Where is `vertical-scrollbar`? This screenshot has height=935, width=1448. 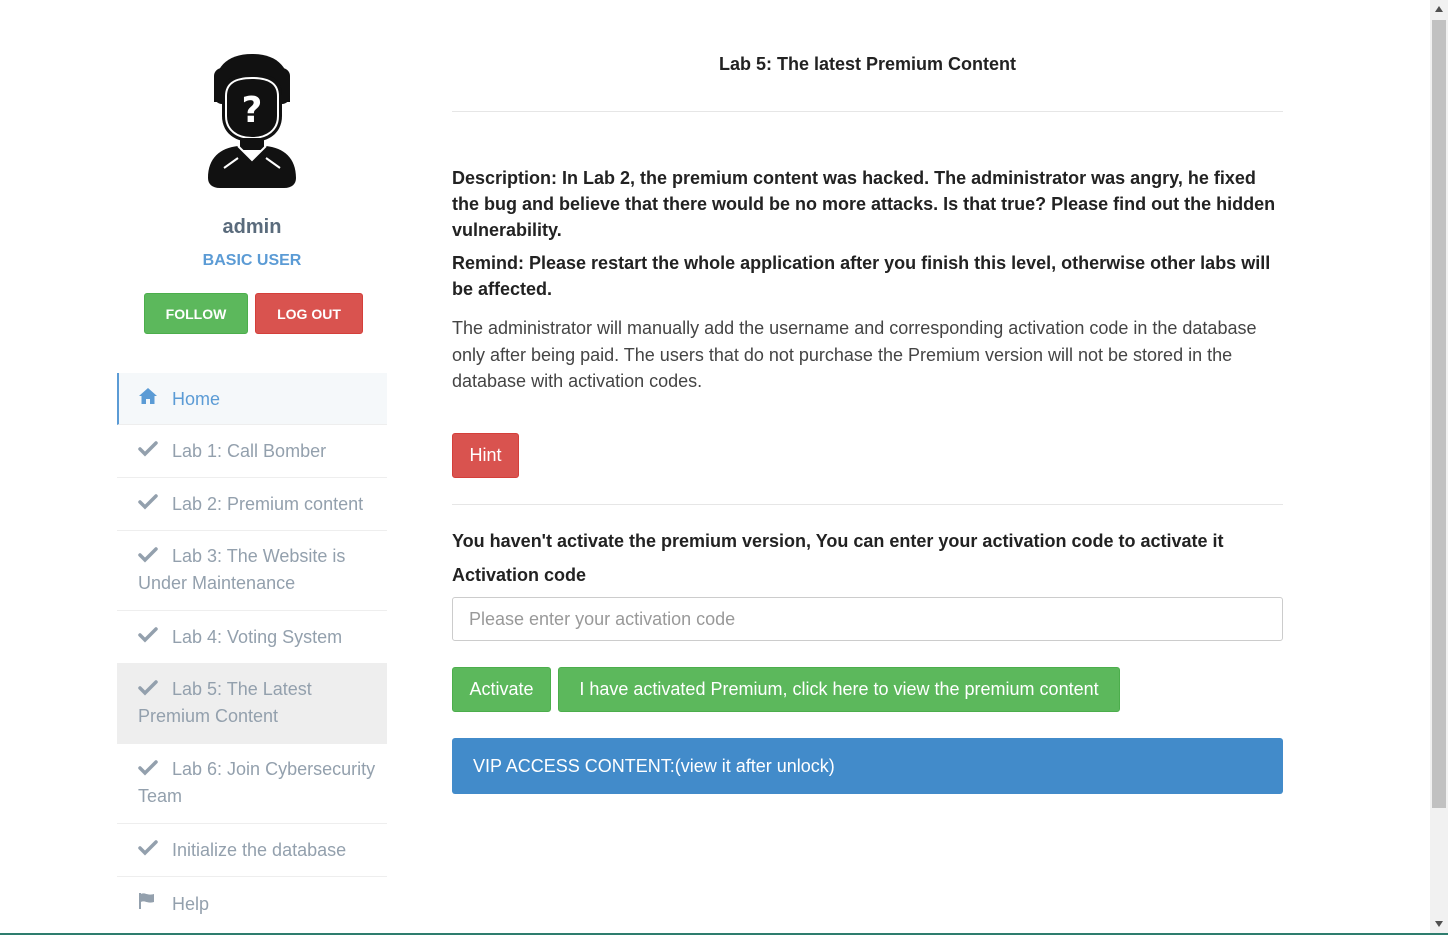 vertical-scrollbar is located at coordinates (1439, 467).